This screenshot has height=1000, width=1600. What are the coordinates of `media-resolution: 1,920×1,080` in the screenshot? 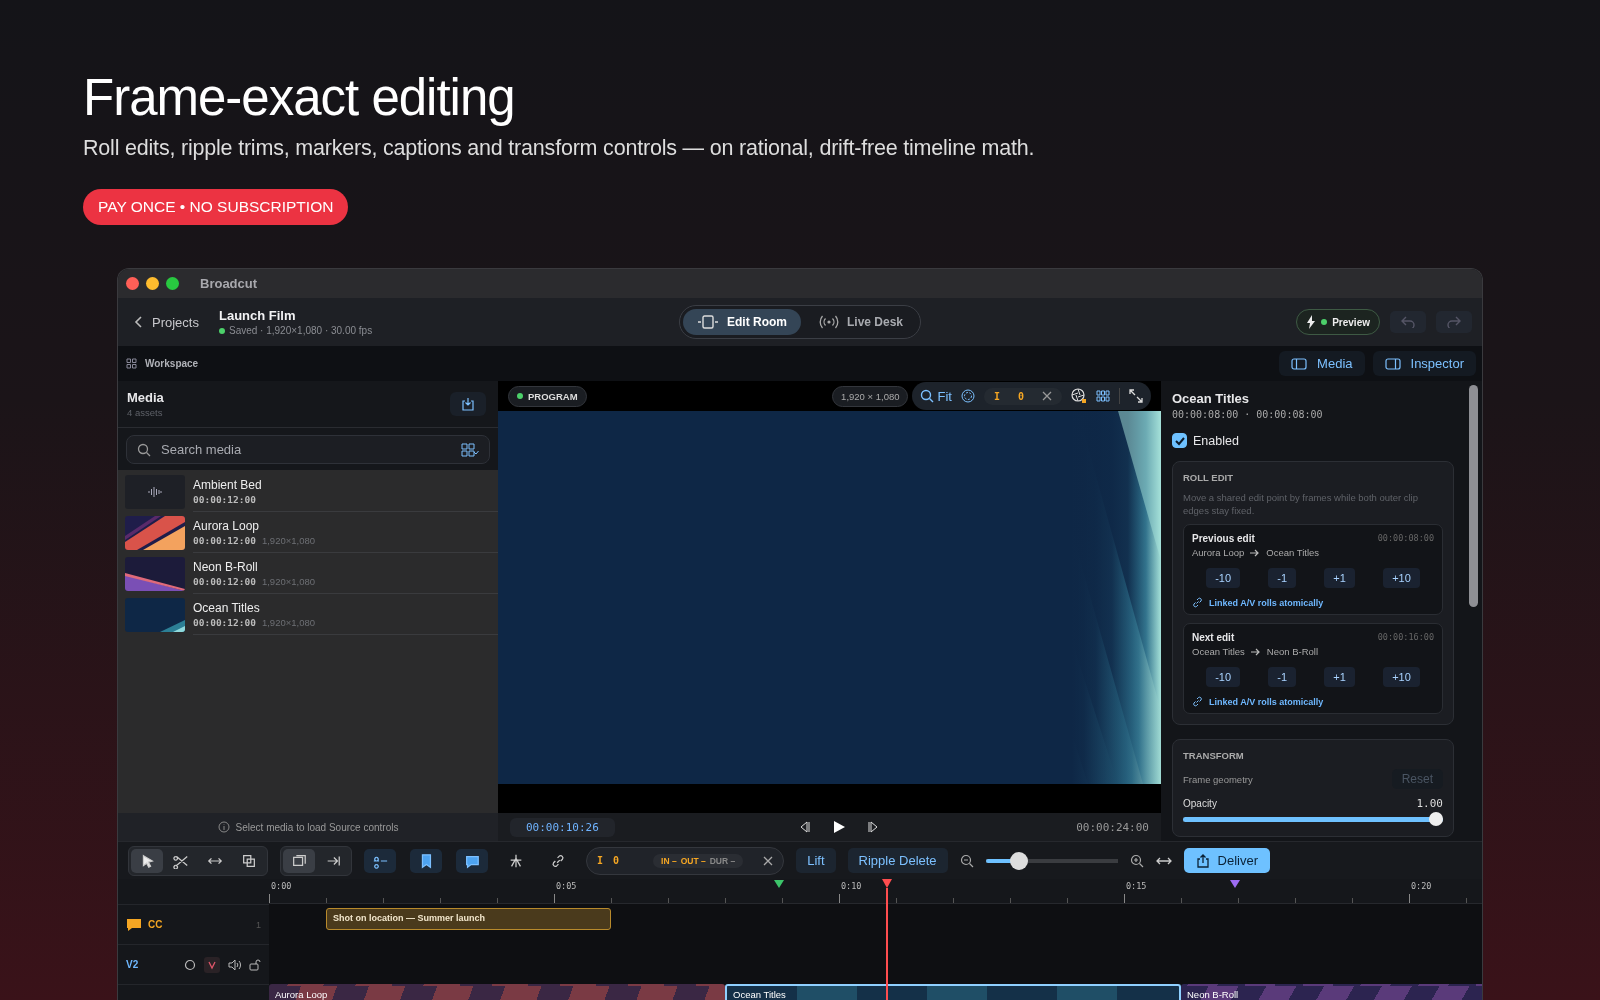 It's located at (288, 540).